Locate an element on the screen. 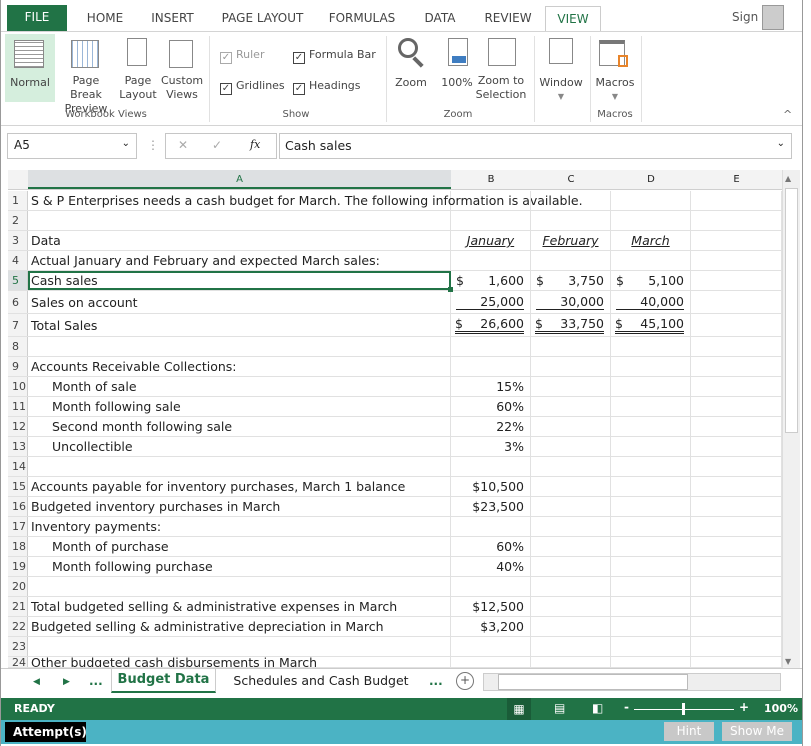  row-header: 4 is located at coordinates (18, 260).